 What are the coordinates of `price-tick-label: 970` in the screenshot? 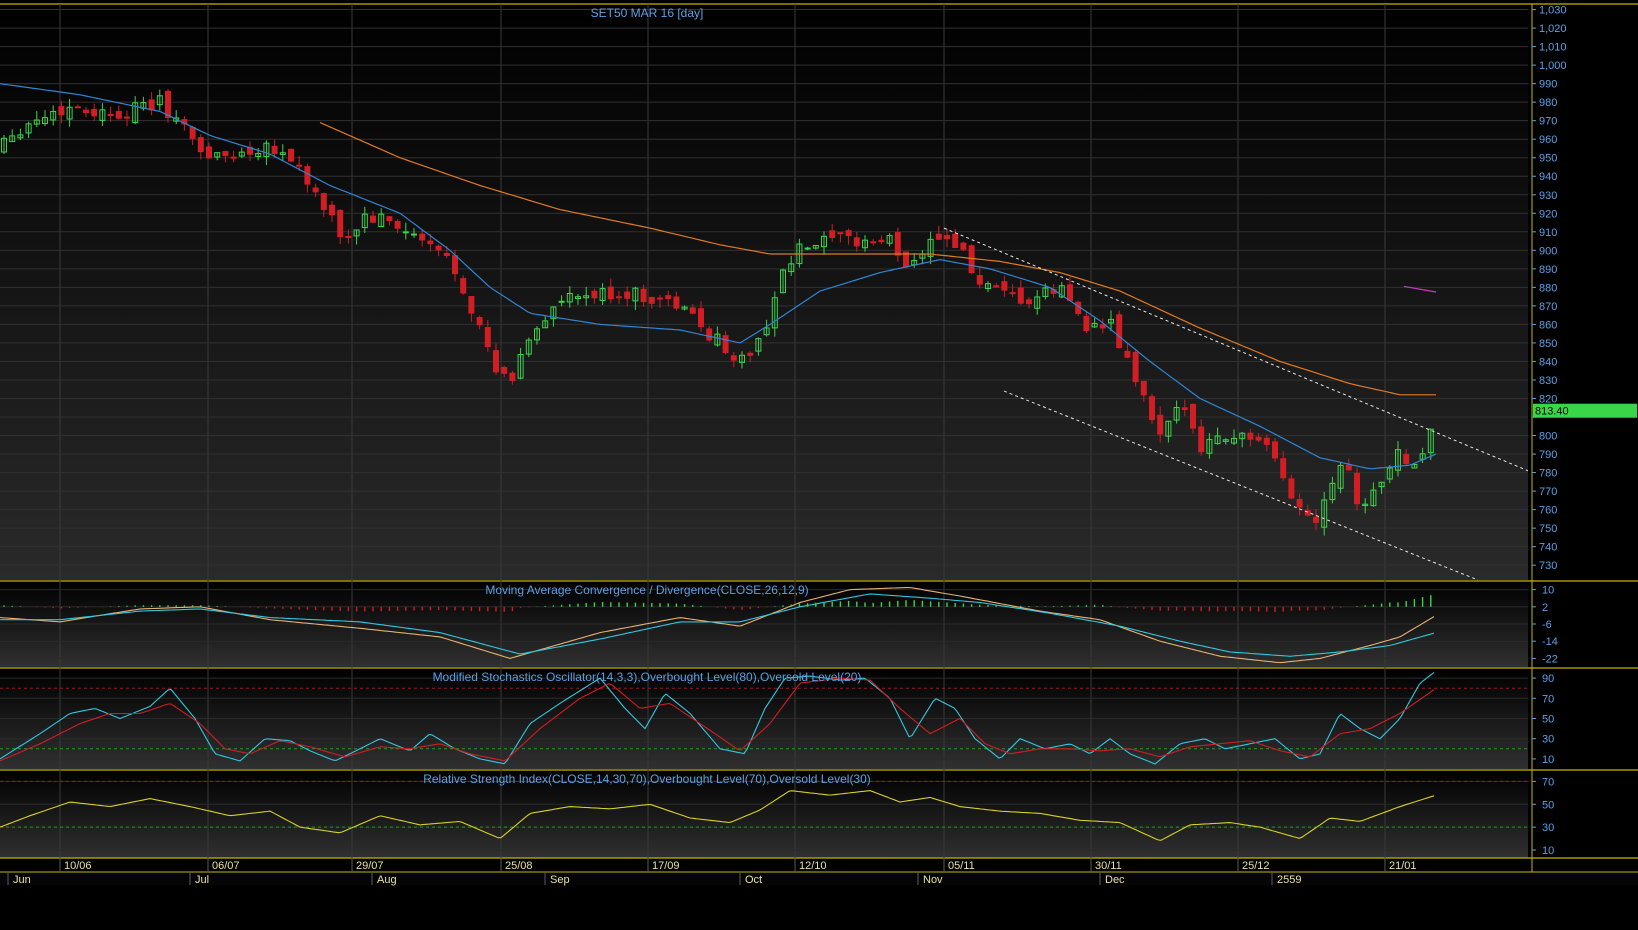 It's located at (1548, 122).